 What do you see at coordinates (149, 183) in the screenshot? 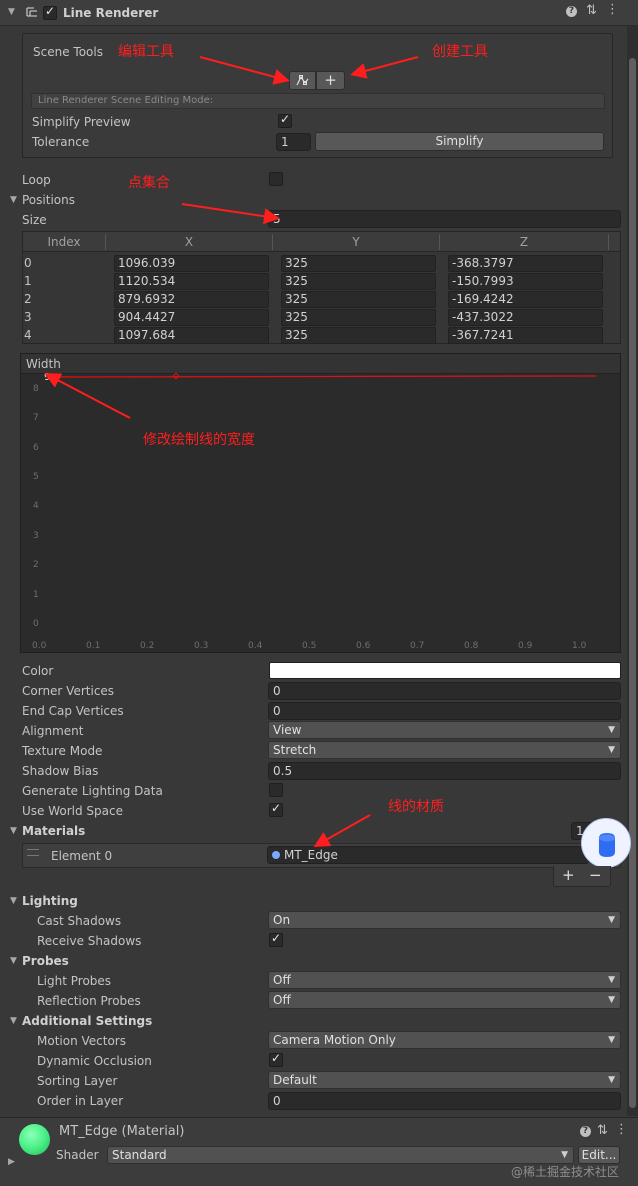
I see `annotation-point-set: 点集合` at bounding box center [149, 183].